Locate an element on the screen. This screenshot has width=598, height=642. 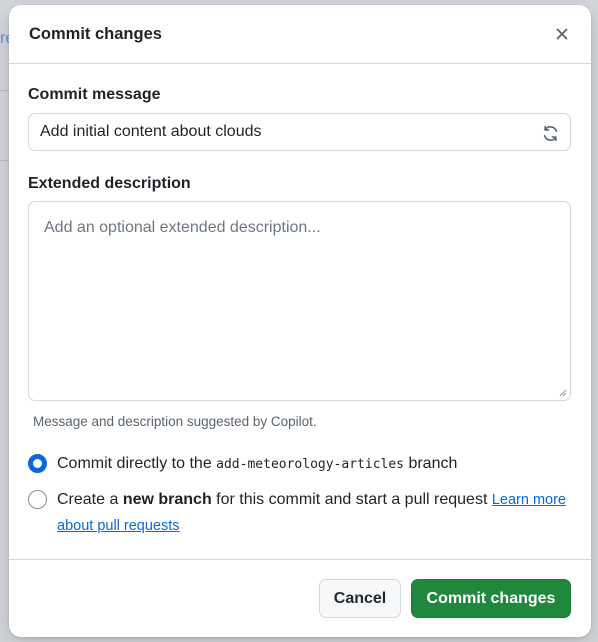
dialog-header: Commit changes is located at coordinates (300, 34).